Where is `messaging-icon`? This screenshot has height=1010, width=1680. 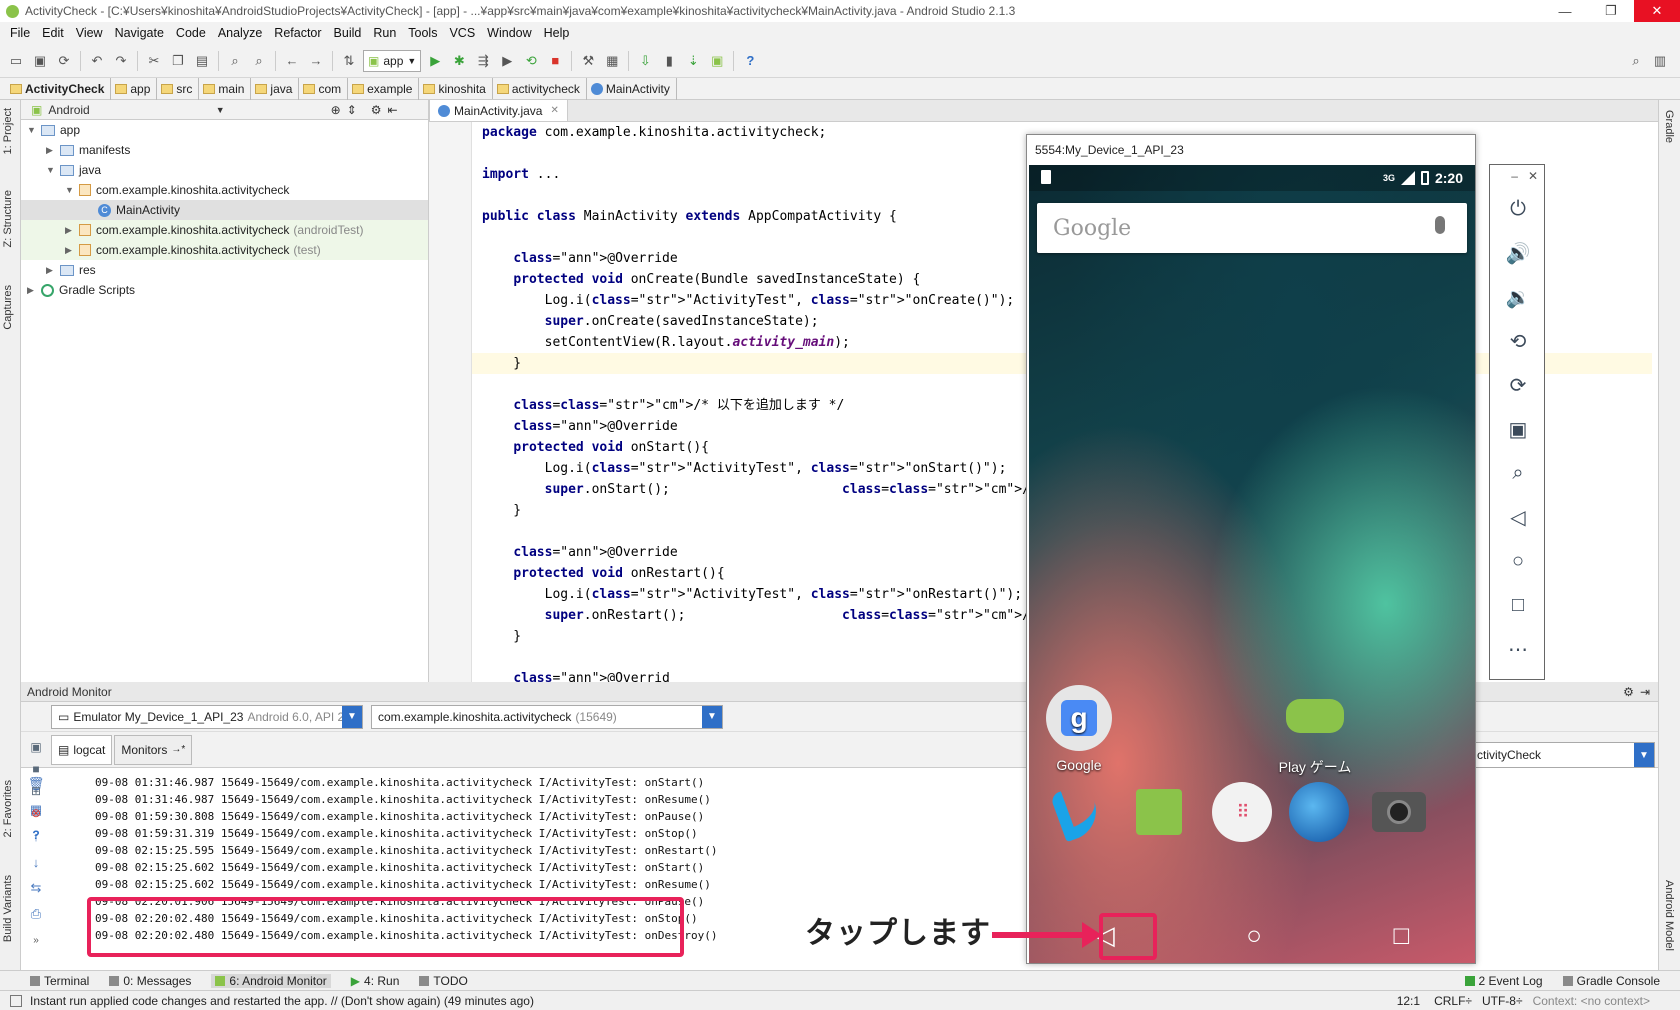
messaging-icon is located at coordinates (1159, 812).